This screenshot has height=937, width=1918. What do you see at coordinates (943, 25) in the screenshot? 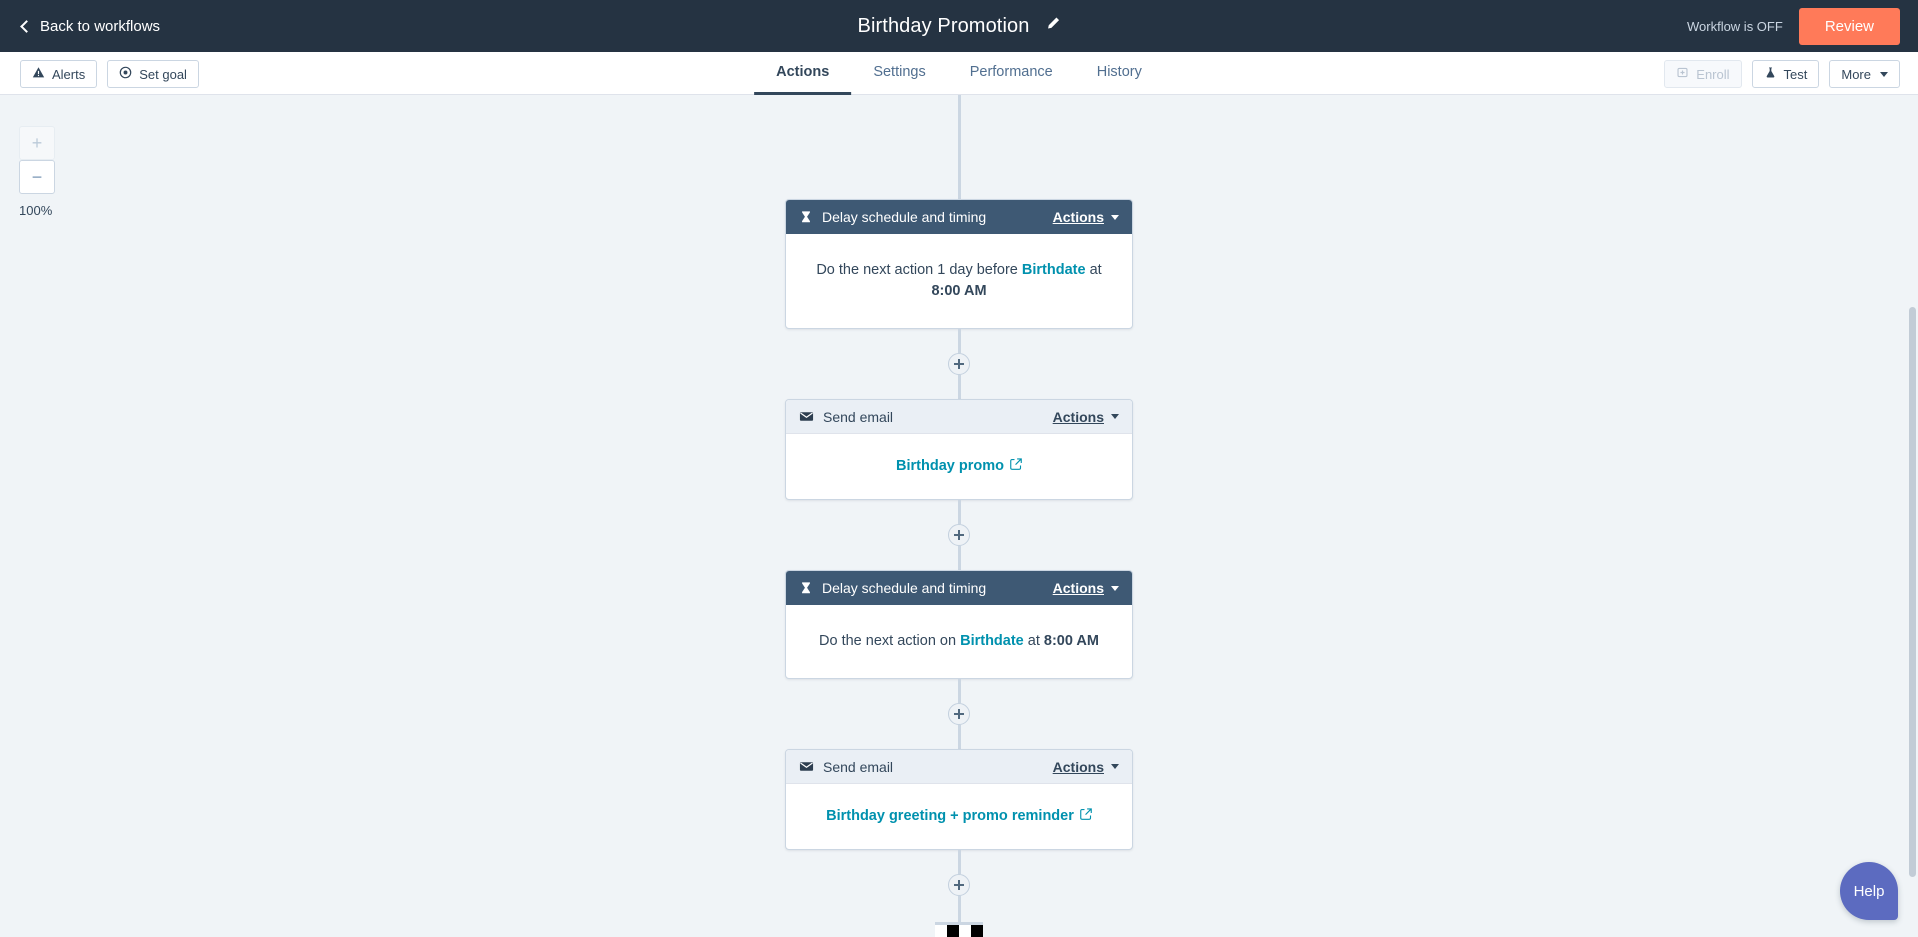
I see `page-title: Birthday Promotion` at bounding box center [943, 25].